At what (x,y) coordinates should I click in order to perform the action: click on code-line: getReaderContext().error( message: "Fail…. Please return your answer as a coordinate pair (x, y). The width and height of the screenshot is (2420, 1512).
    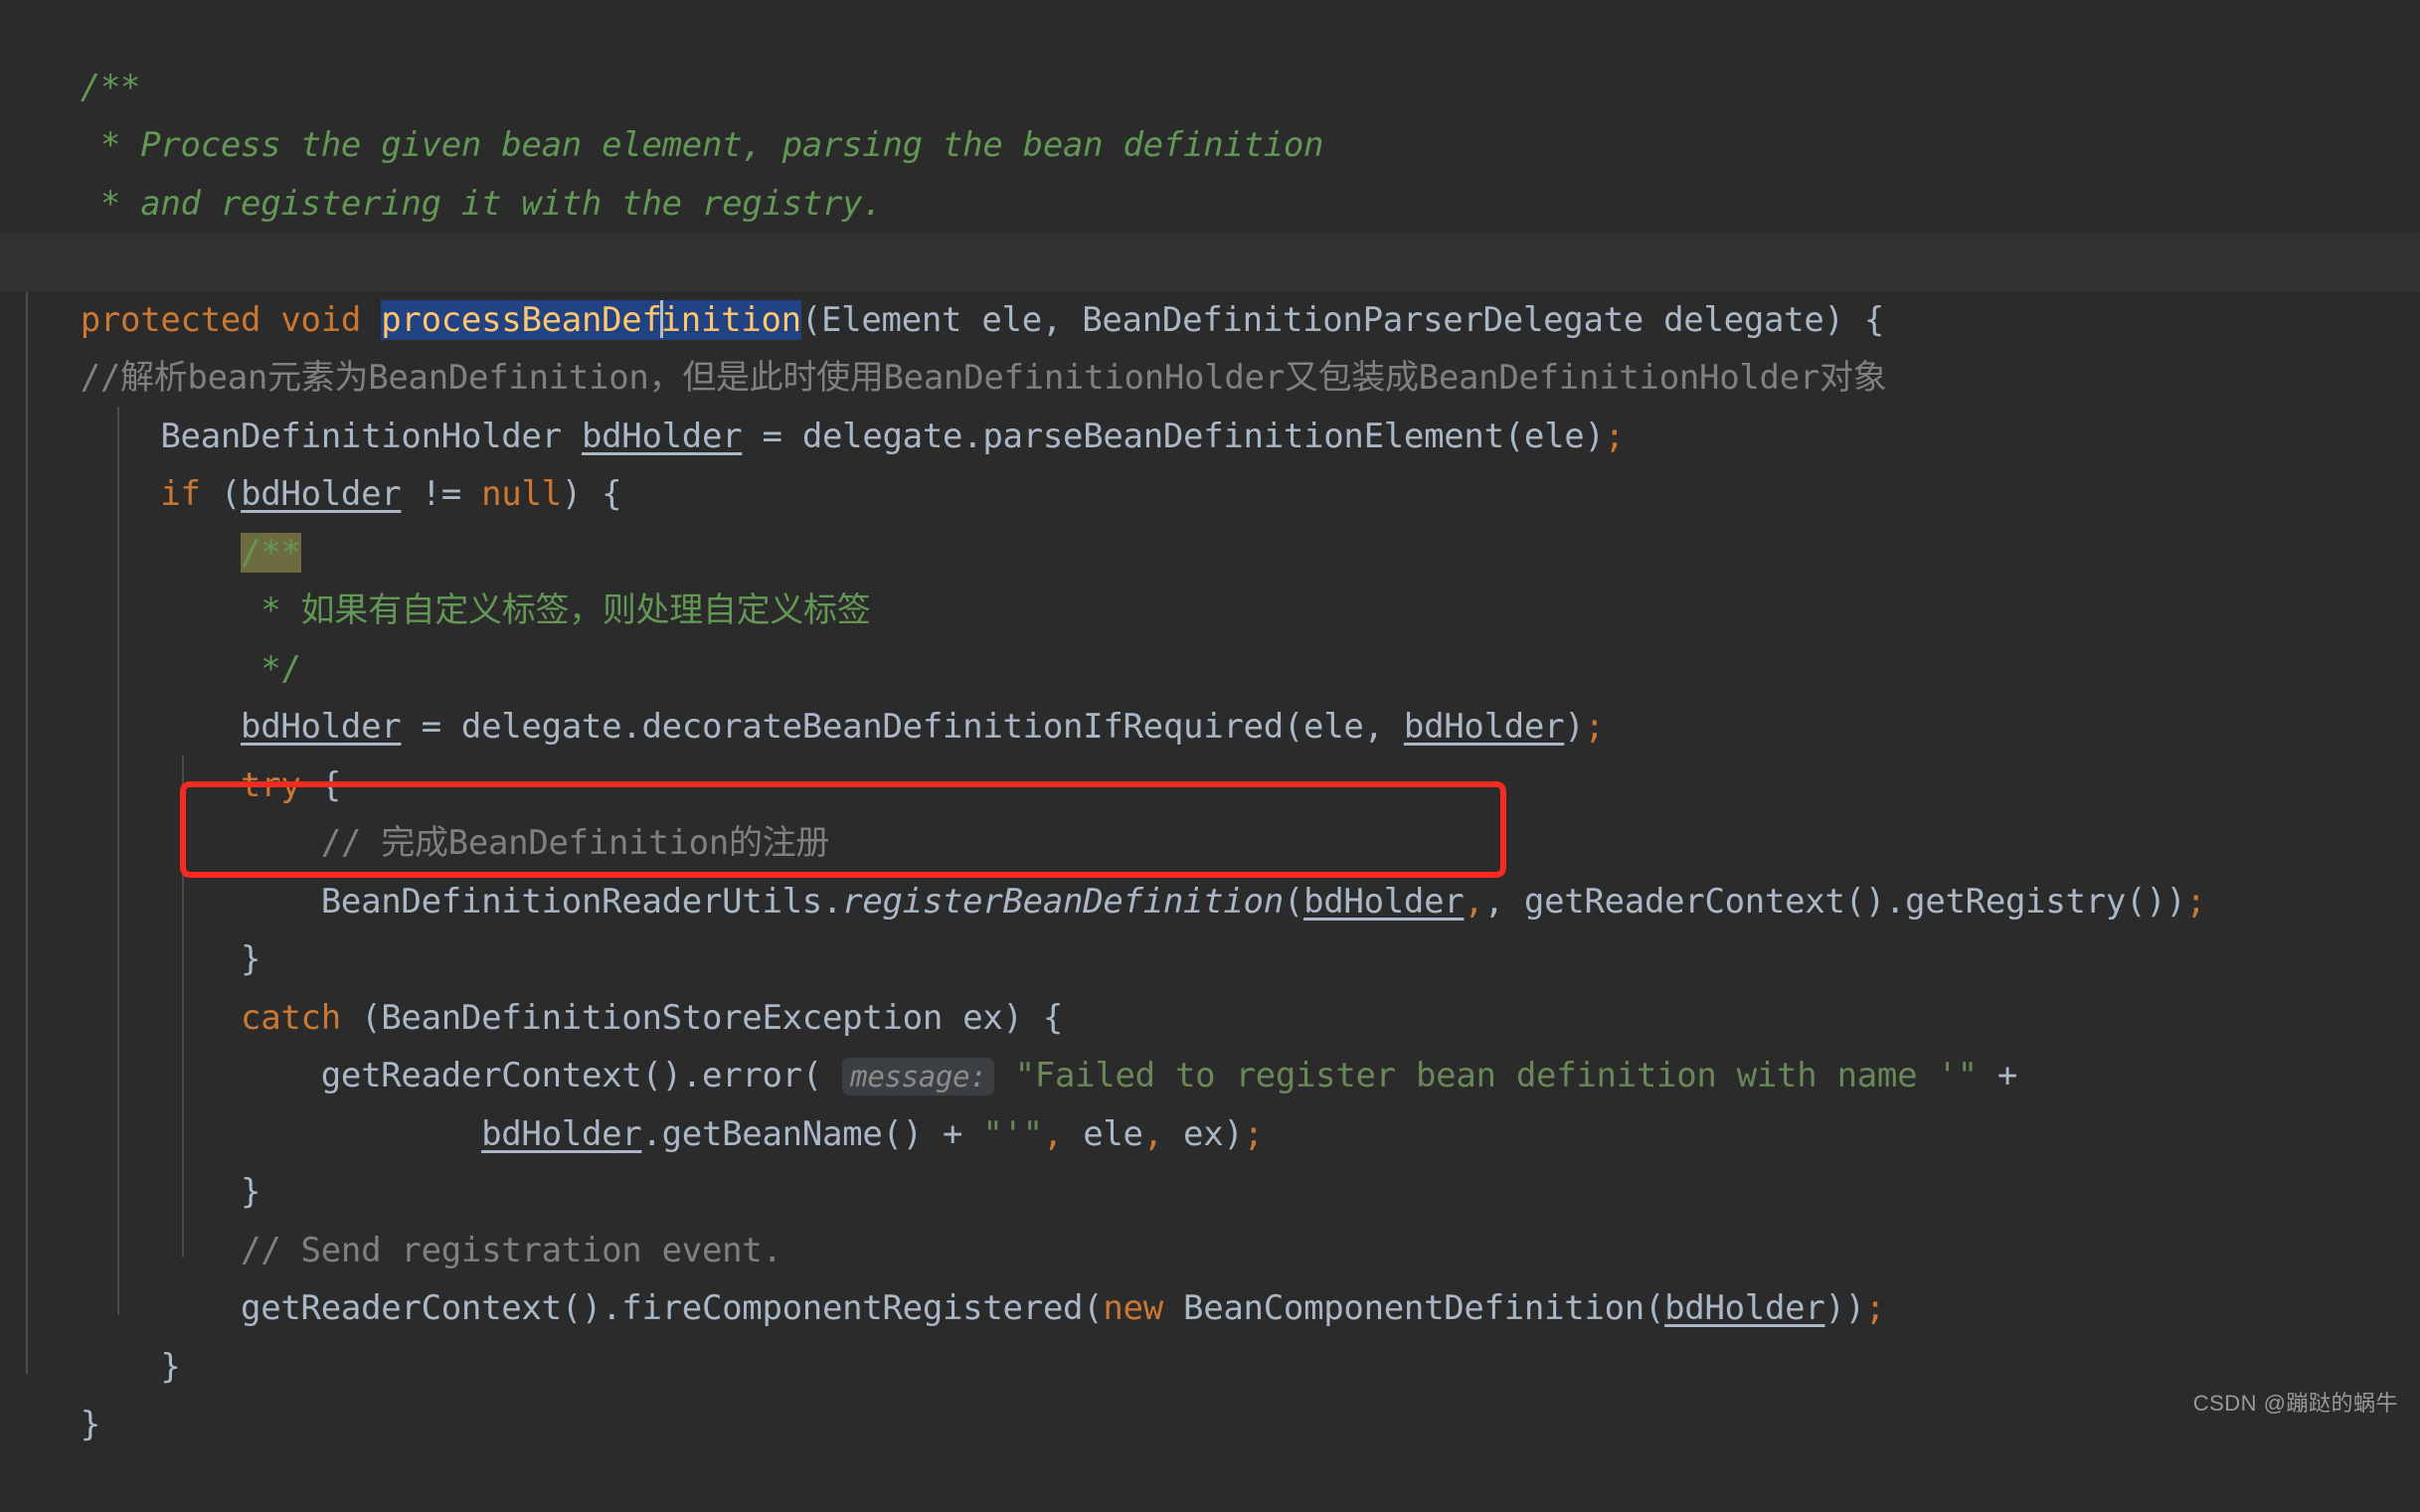
    Looking at the image, I should click on (1210, 1042).